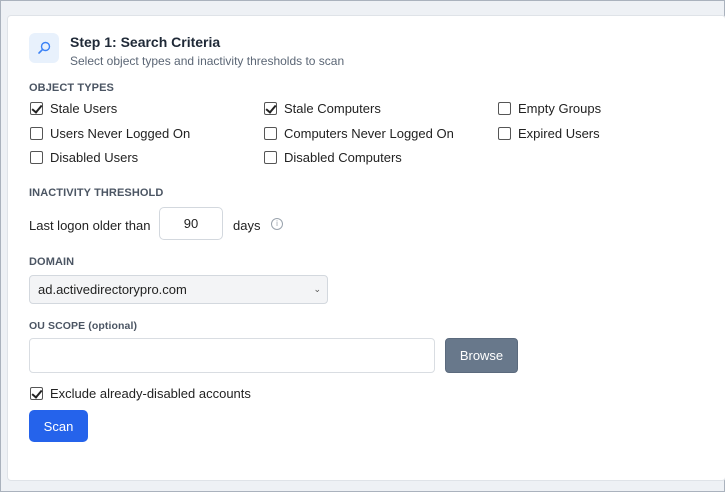 The width and height of the screenshot is (725, 492). I want to click on checkbox-disabled-computers: Disabled Computers, so click(333, 157).